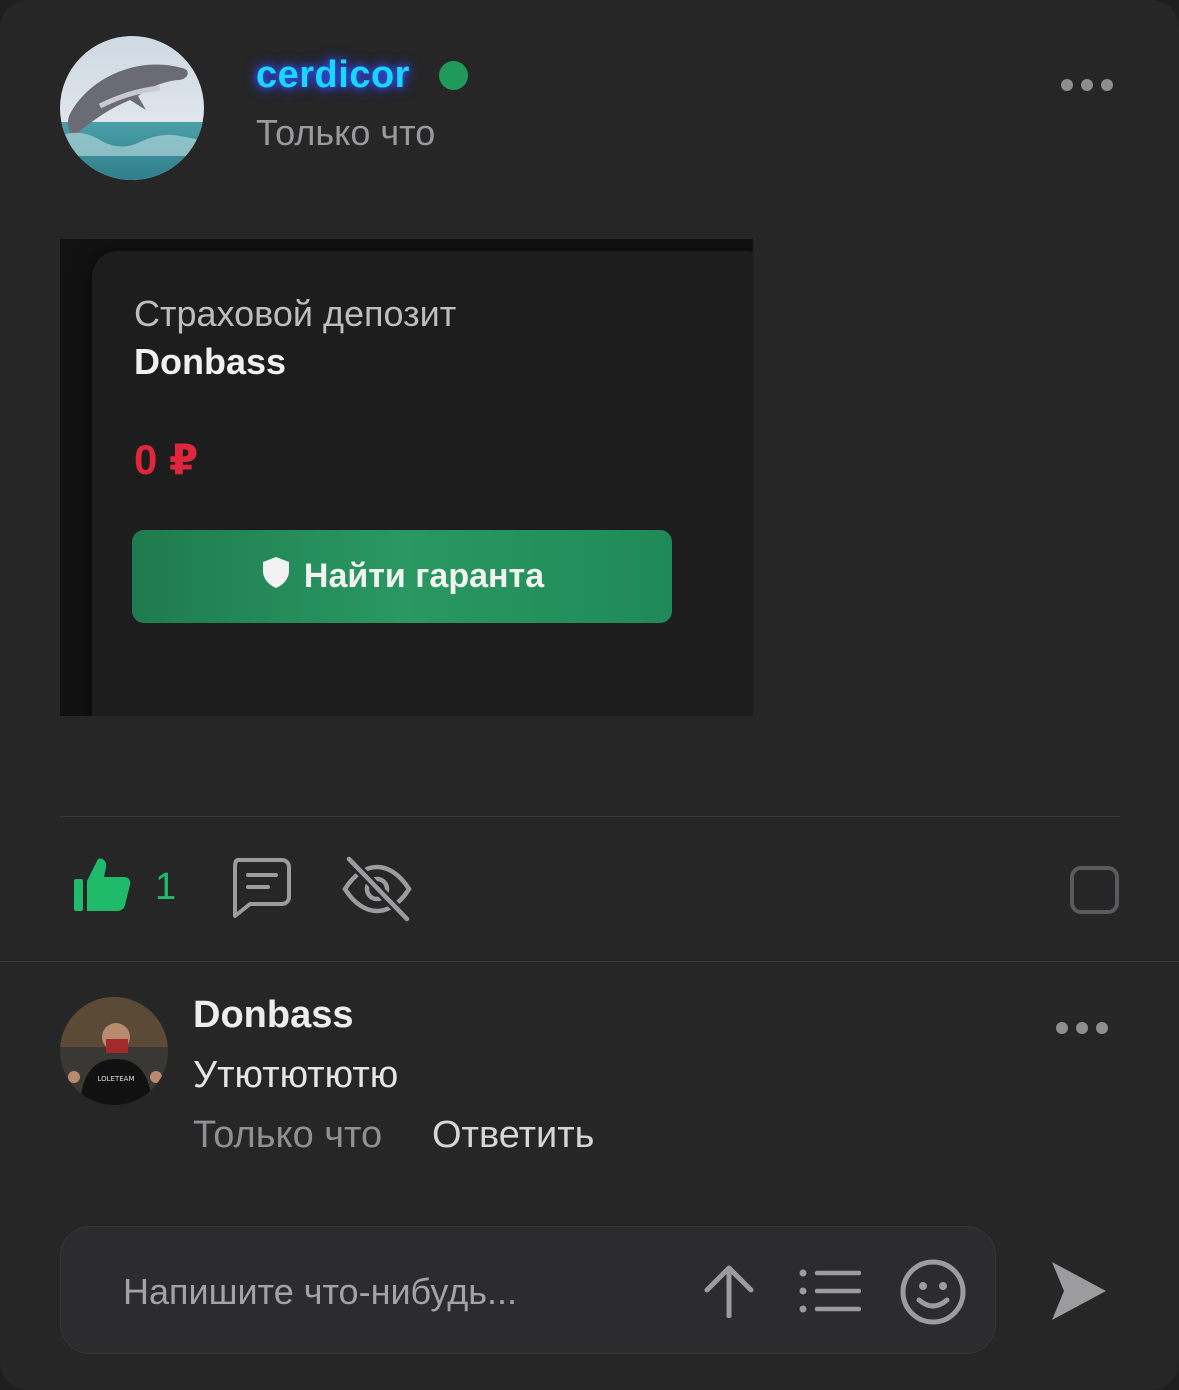 This screenshot has width=1179, height=1390. What do you see at coordinates (102, 886) in the screenshot?
I see `thumbs-up-icon` at bounding box center [102, 886].